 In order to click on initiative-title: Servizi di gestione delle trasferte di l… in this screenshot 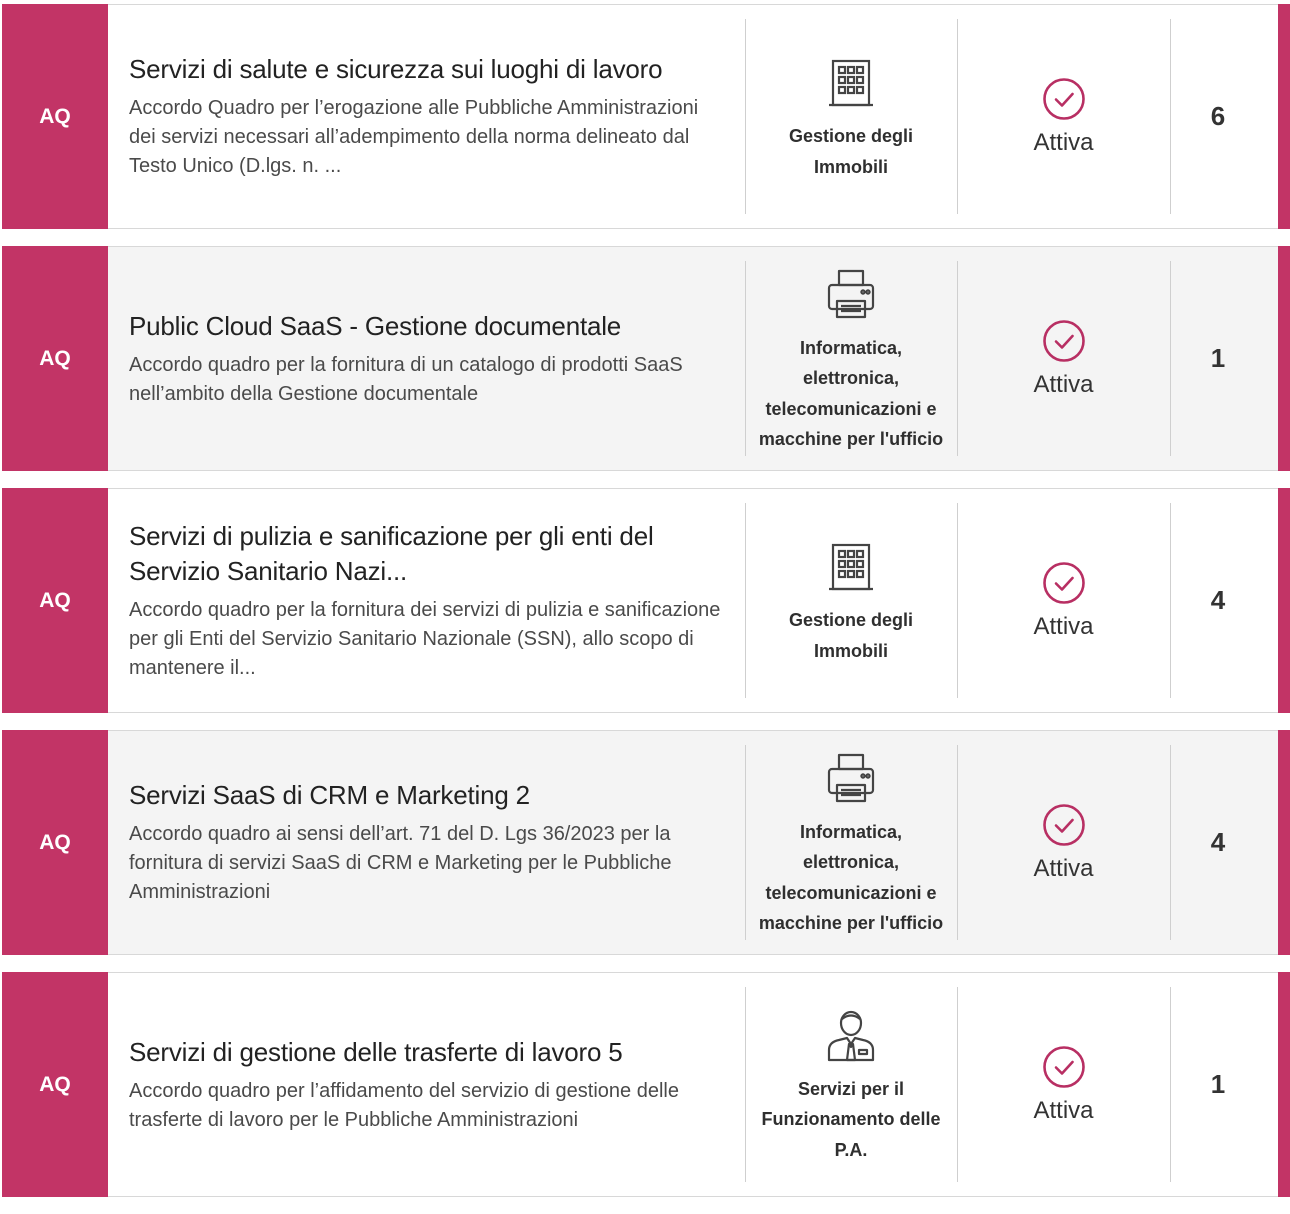, I will do `click(428, 1052)`.